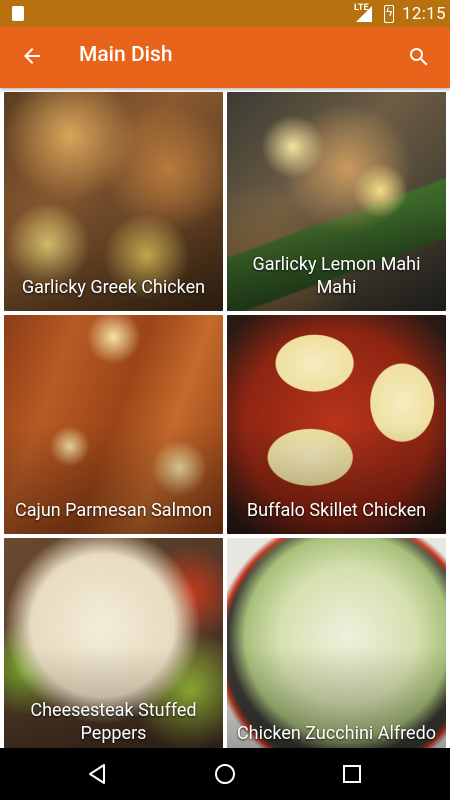 The image size is (450, 800). Describe the element at coordinates (113, 722) in the screenshot. I see `recipe-title: Cheesesteak Stuffed Peppers` at that location.